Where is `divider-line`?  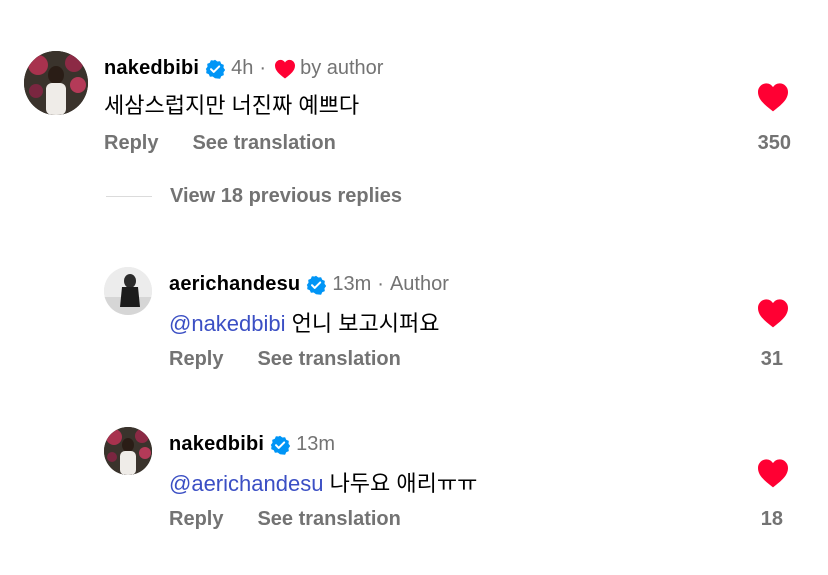 divider-line is located at coordinates (129, 196).